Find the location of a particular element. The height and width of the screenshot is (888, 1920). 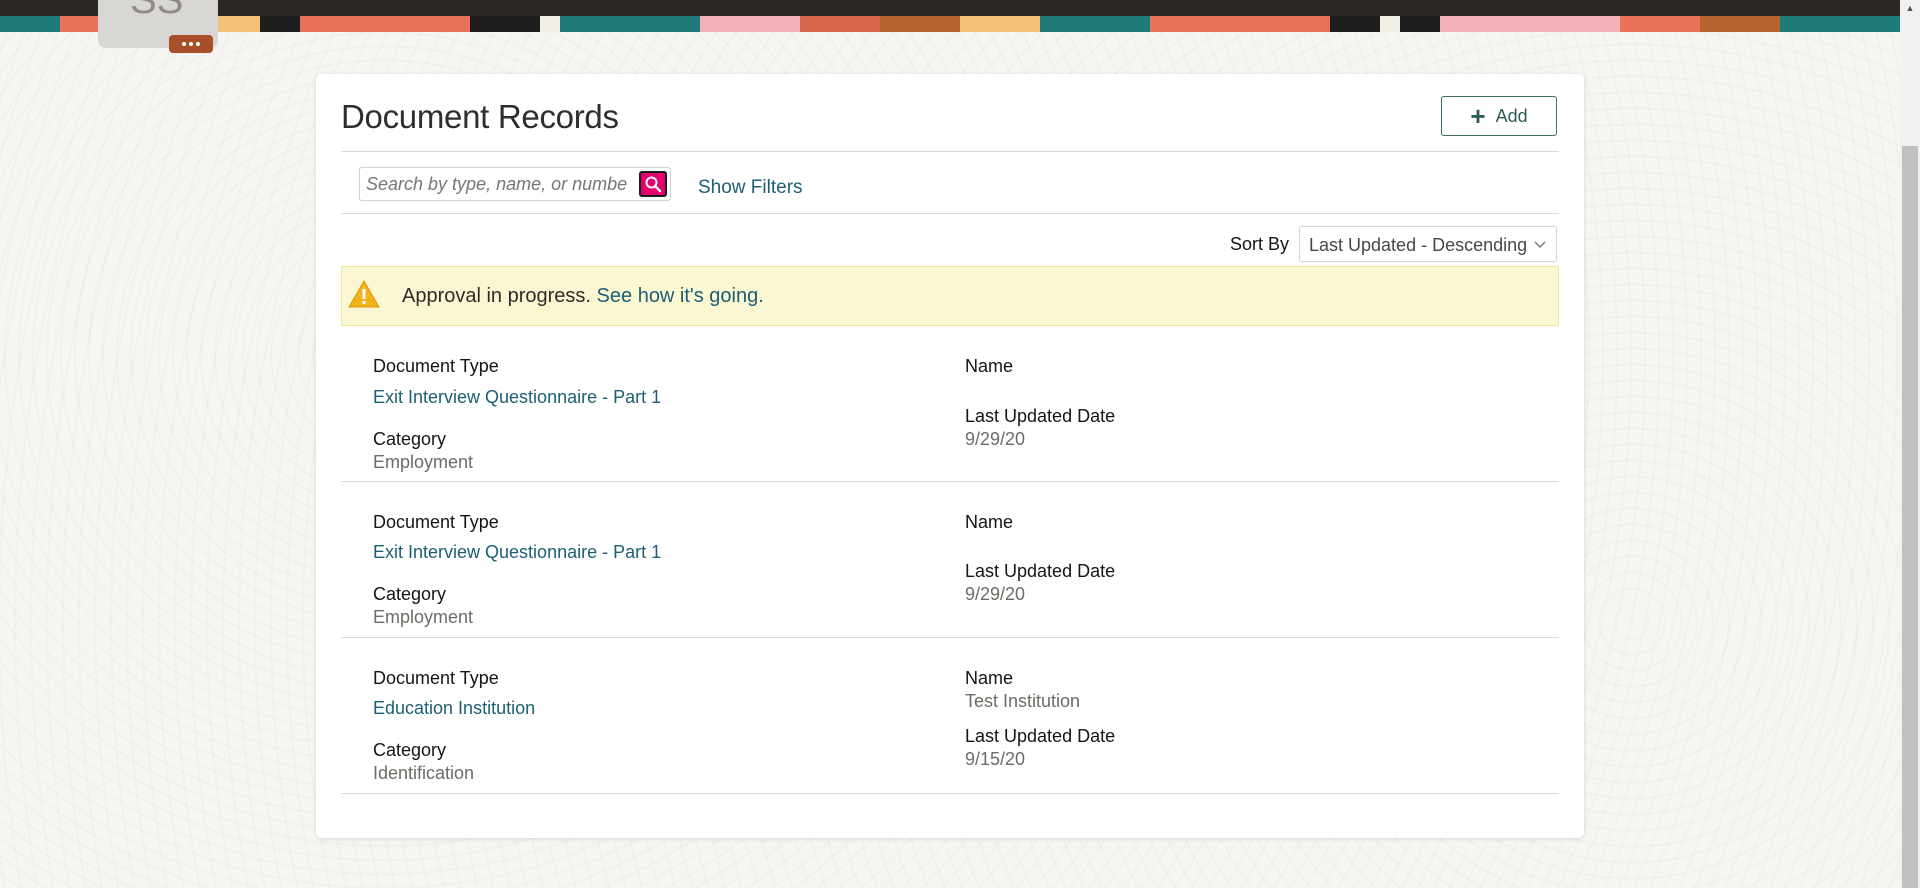

decorative-banner is located at coordinates (950, 24).